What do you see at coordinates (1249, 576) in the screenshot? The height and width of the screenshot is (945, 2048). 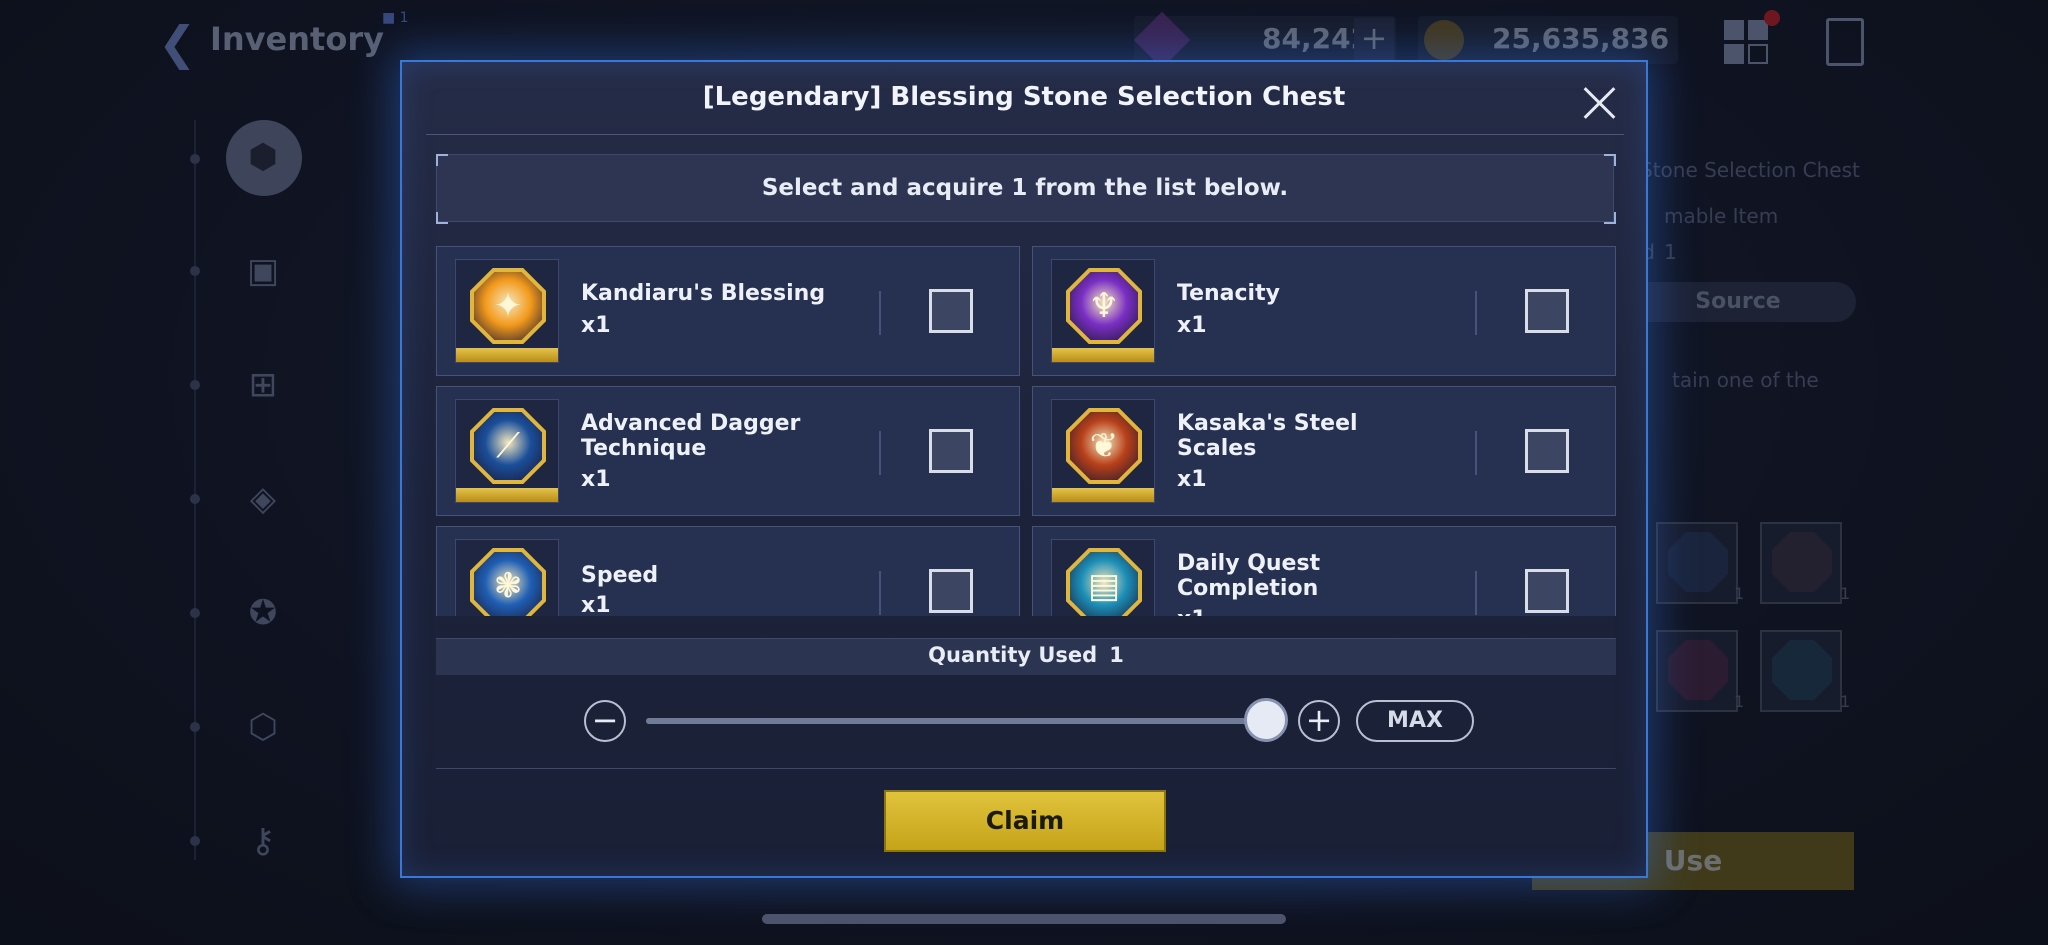 I see `item-name: Daily Quest Completion` at bounding box center [1249, 576].